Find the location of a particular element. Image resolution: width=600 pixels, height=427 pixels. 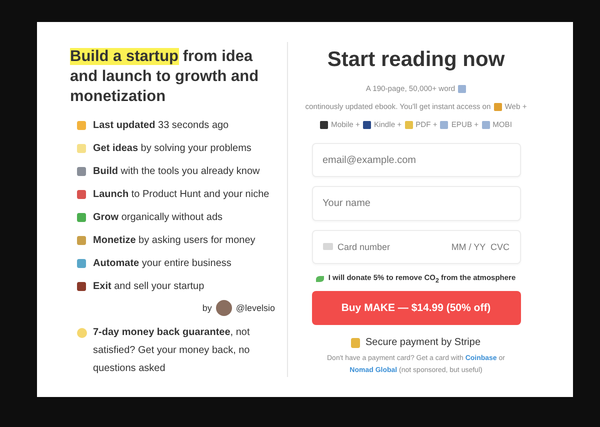

byline-text: by is located at coordinates (207, 308).